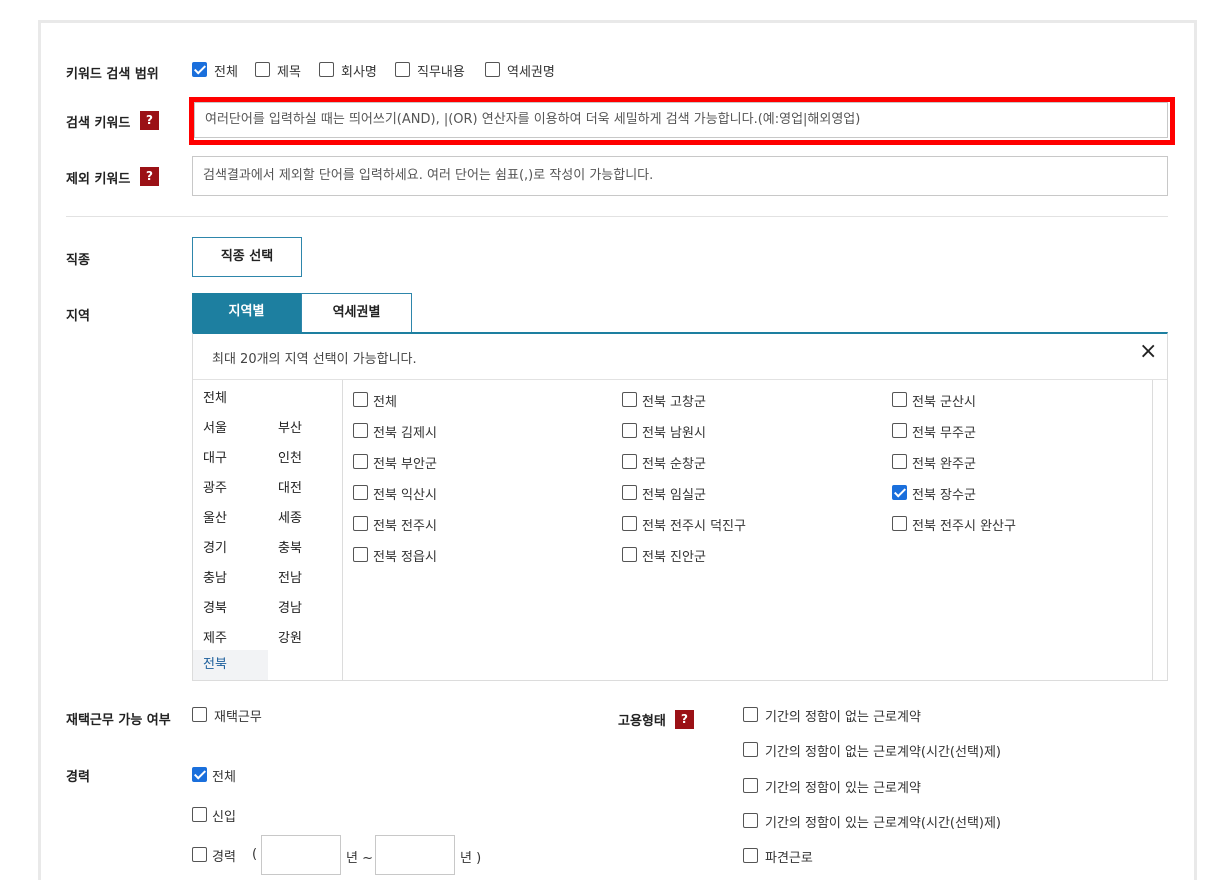 Image resolution: width=1229 pixels, height=880 pixels. I want to click on district-label: 전북 전주시, so click(405, 526).